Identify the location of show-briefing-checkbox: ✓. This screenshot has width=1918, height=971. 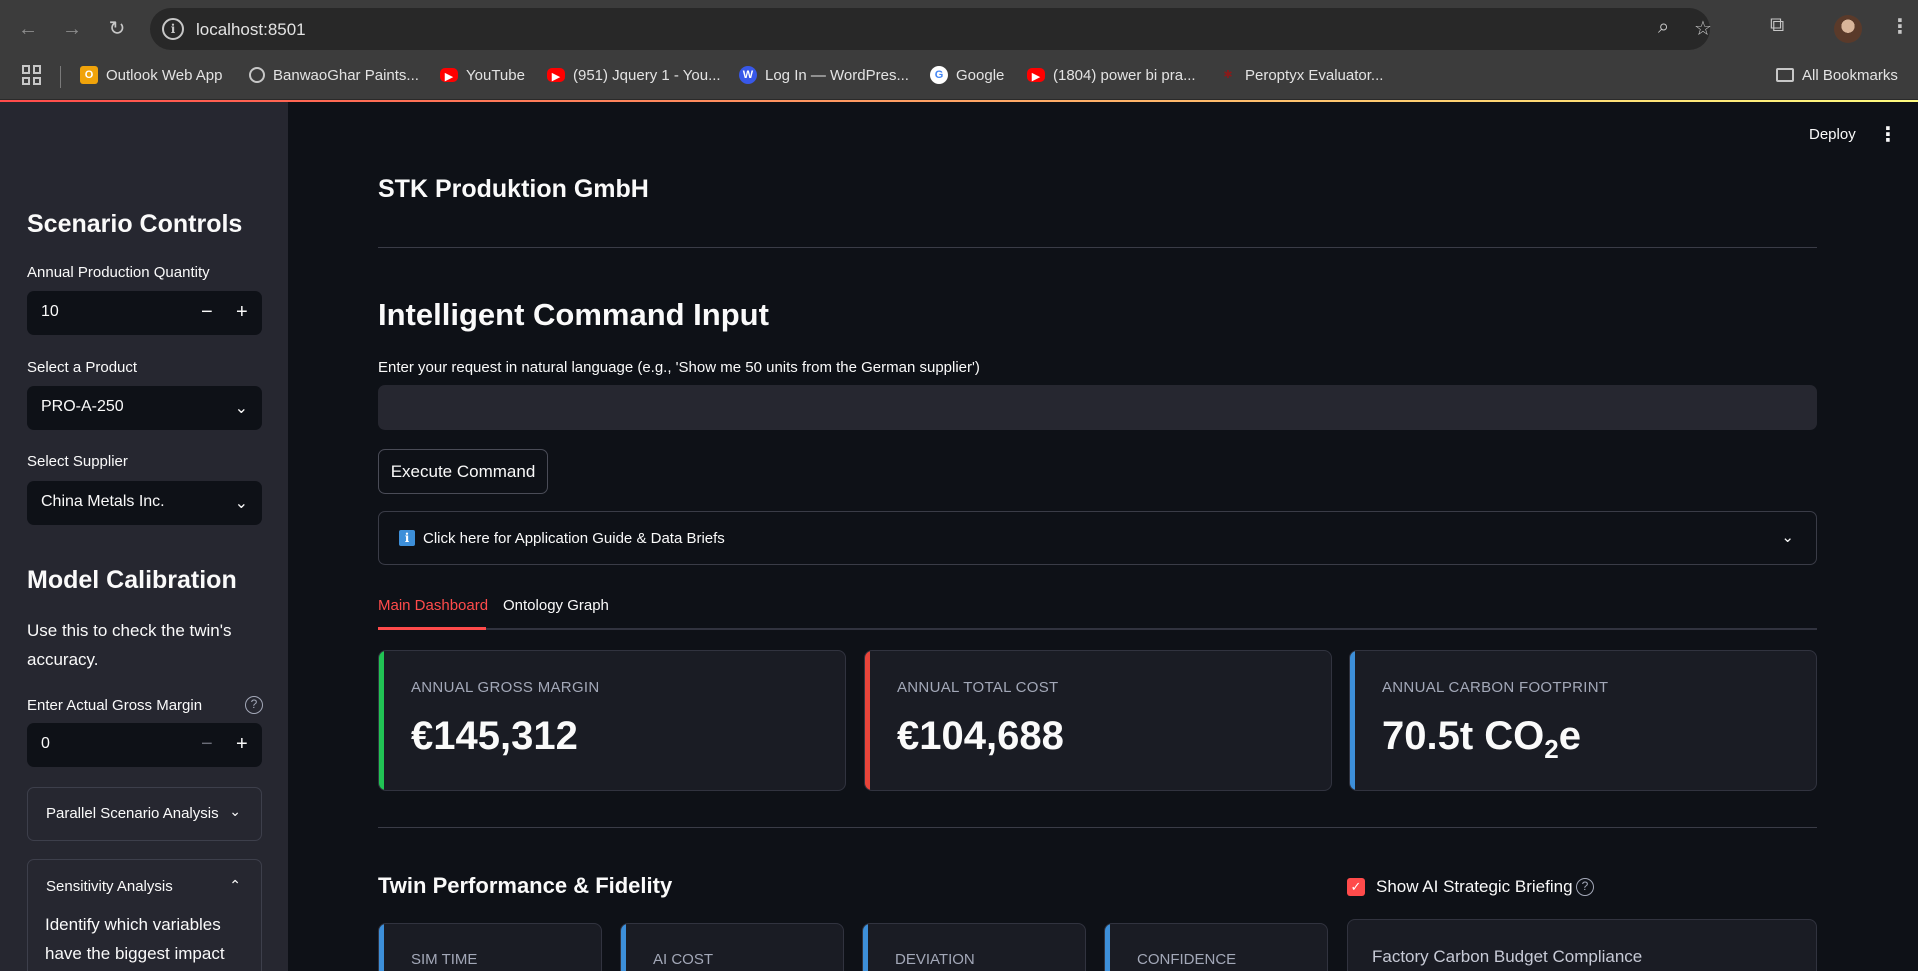
(1356, 887).